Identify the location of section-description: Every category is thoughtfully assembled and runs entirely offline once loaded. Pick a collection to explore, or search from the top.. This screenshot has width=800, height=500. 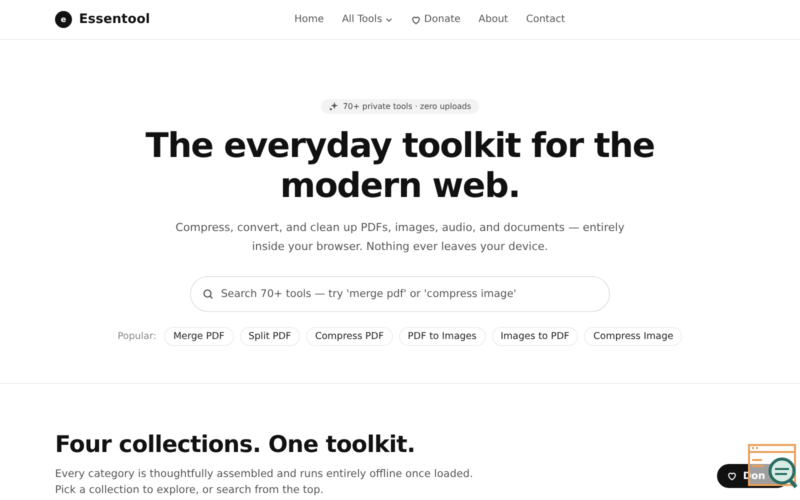
(264, 482).